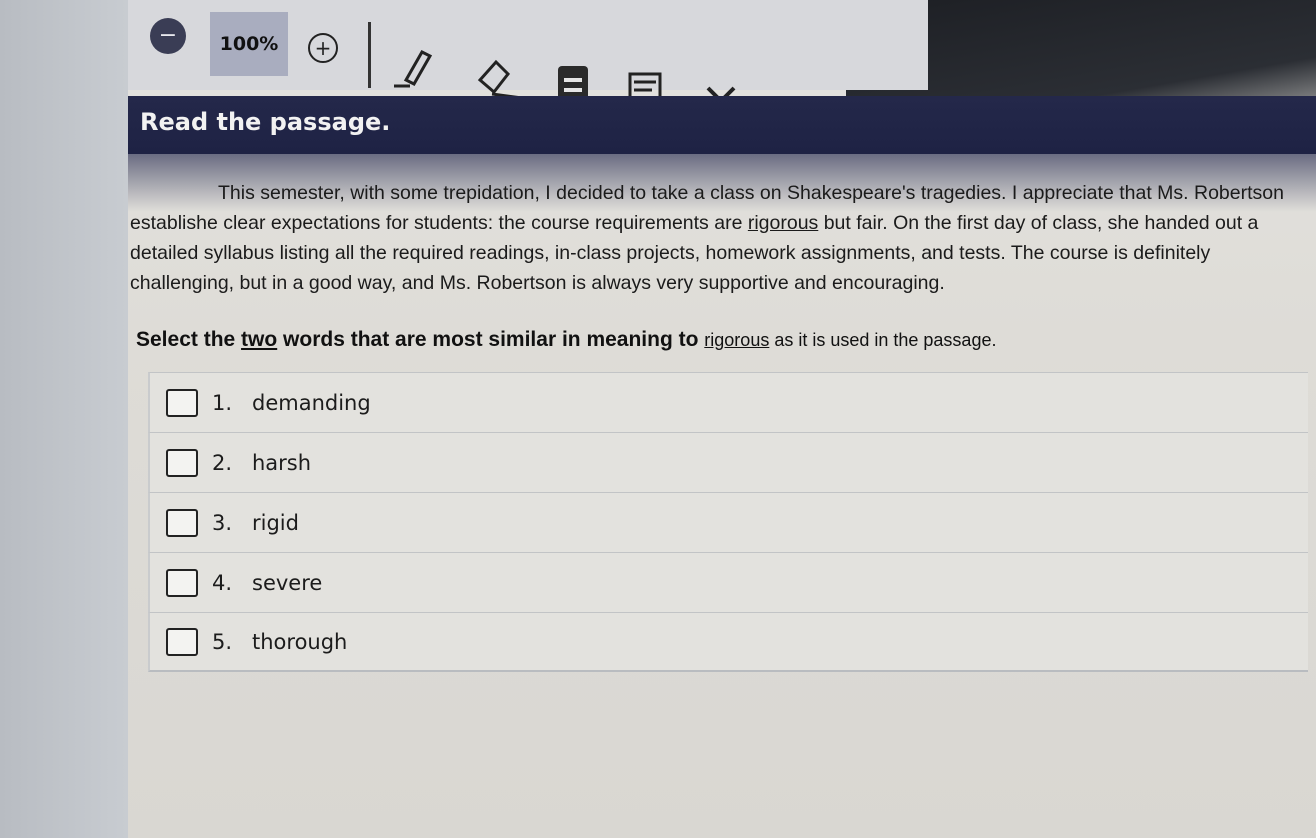  I want to click on zoom-level-text: 100%, so click(249, 44).